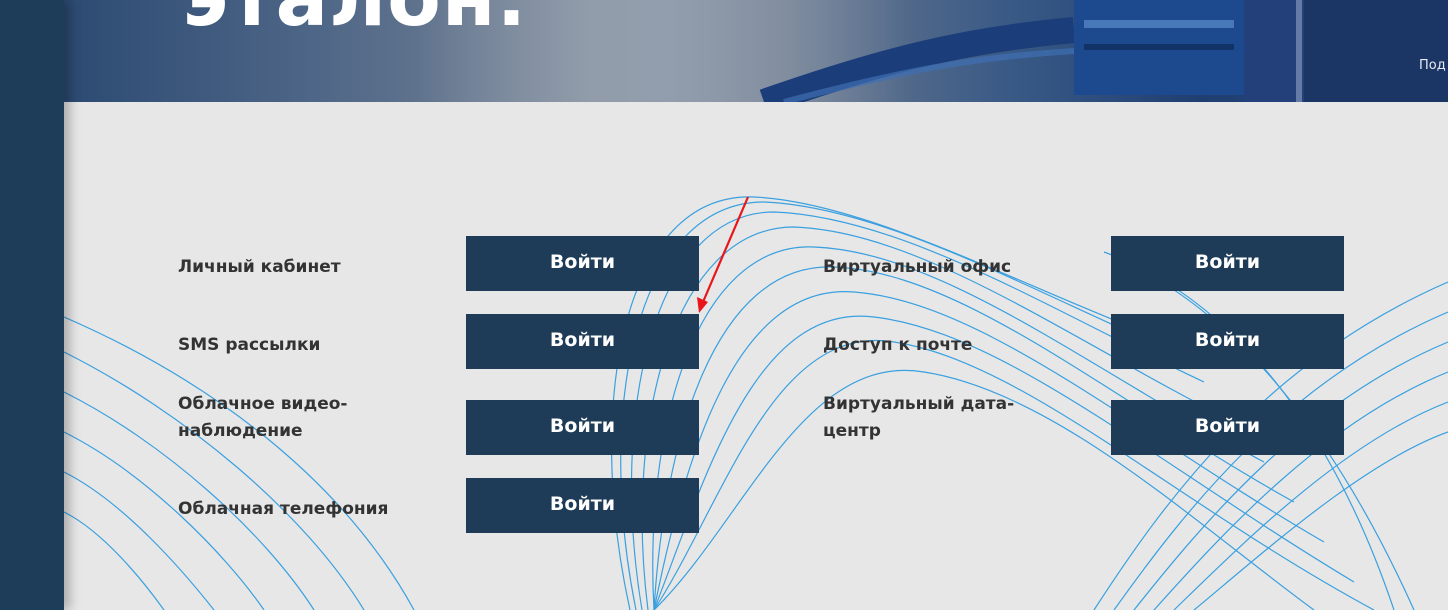 Image resolution: width=1448 pixels, height=610 pixels. I want to click on service-label-cloud-video-surveillance: Облачное видео- наблюдение, so click(263, 417).